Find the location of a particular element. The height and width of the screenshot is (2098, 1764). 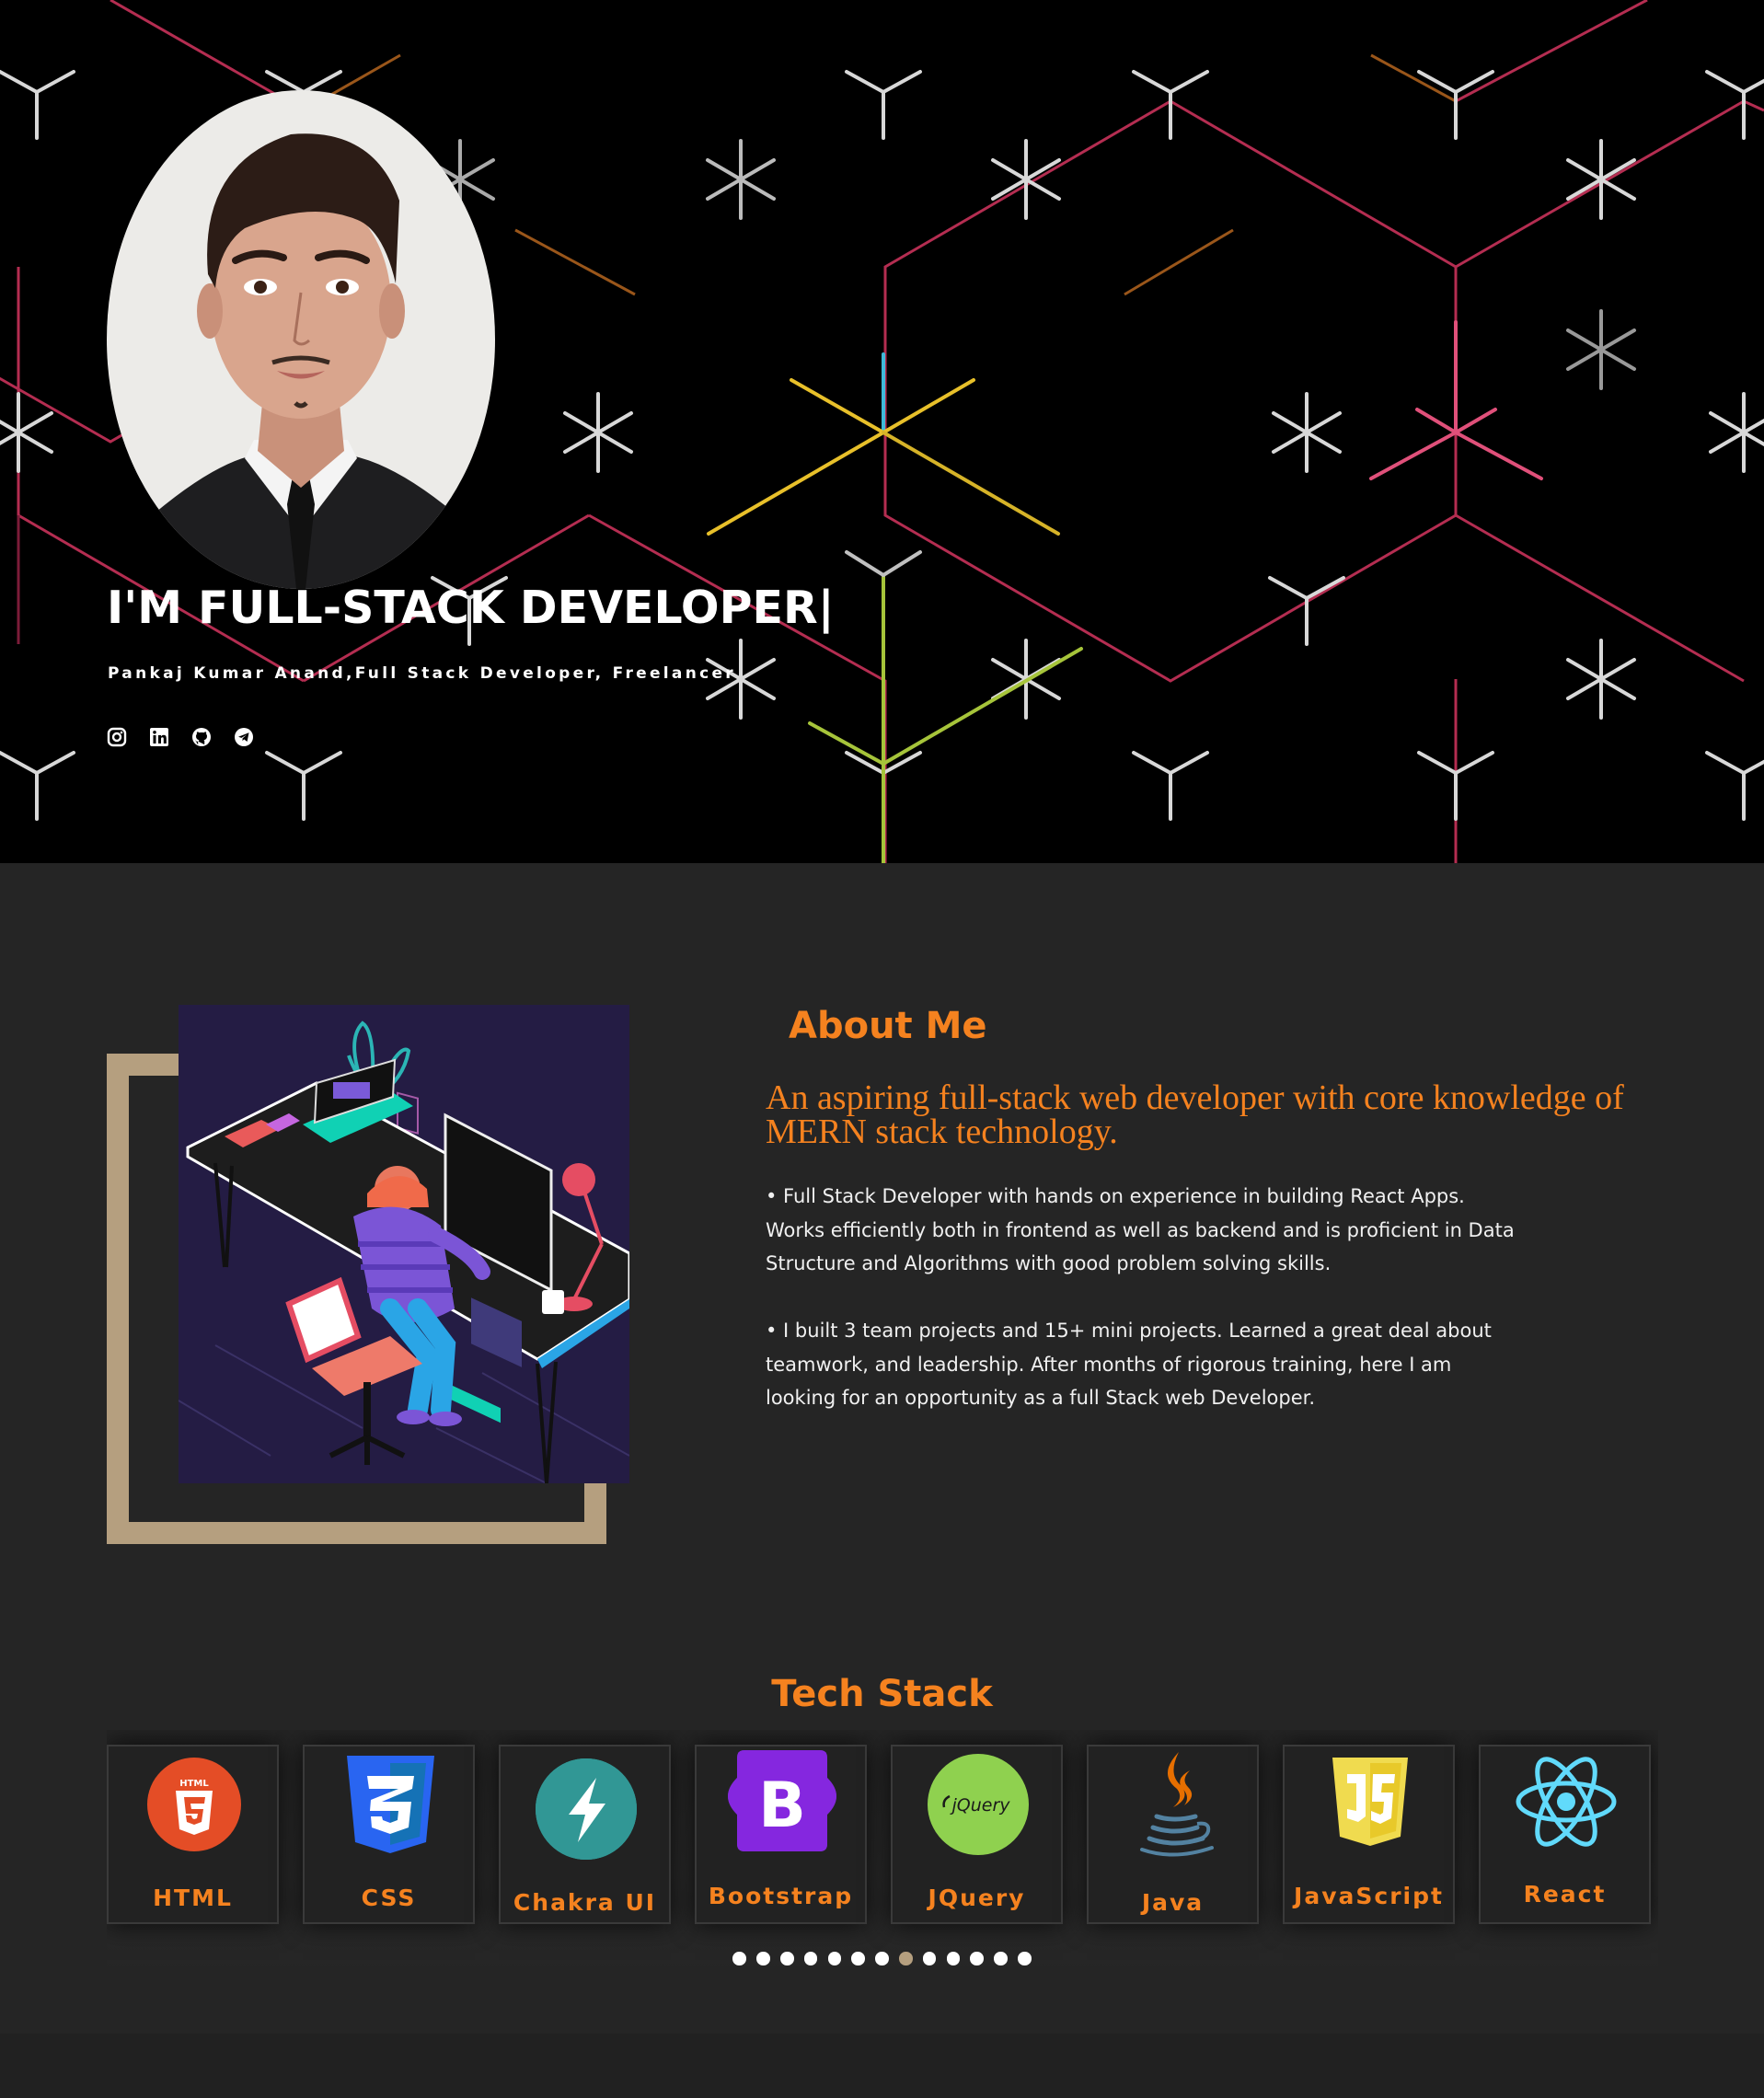

tech-label: JavaScript is located at coordinates (1369, 1896).